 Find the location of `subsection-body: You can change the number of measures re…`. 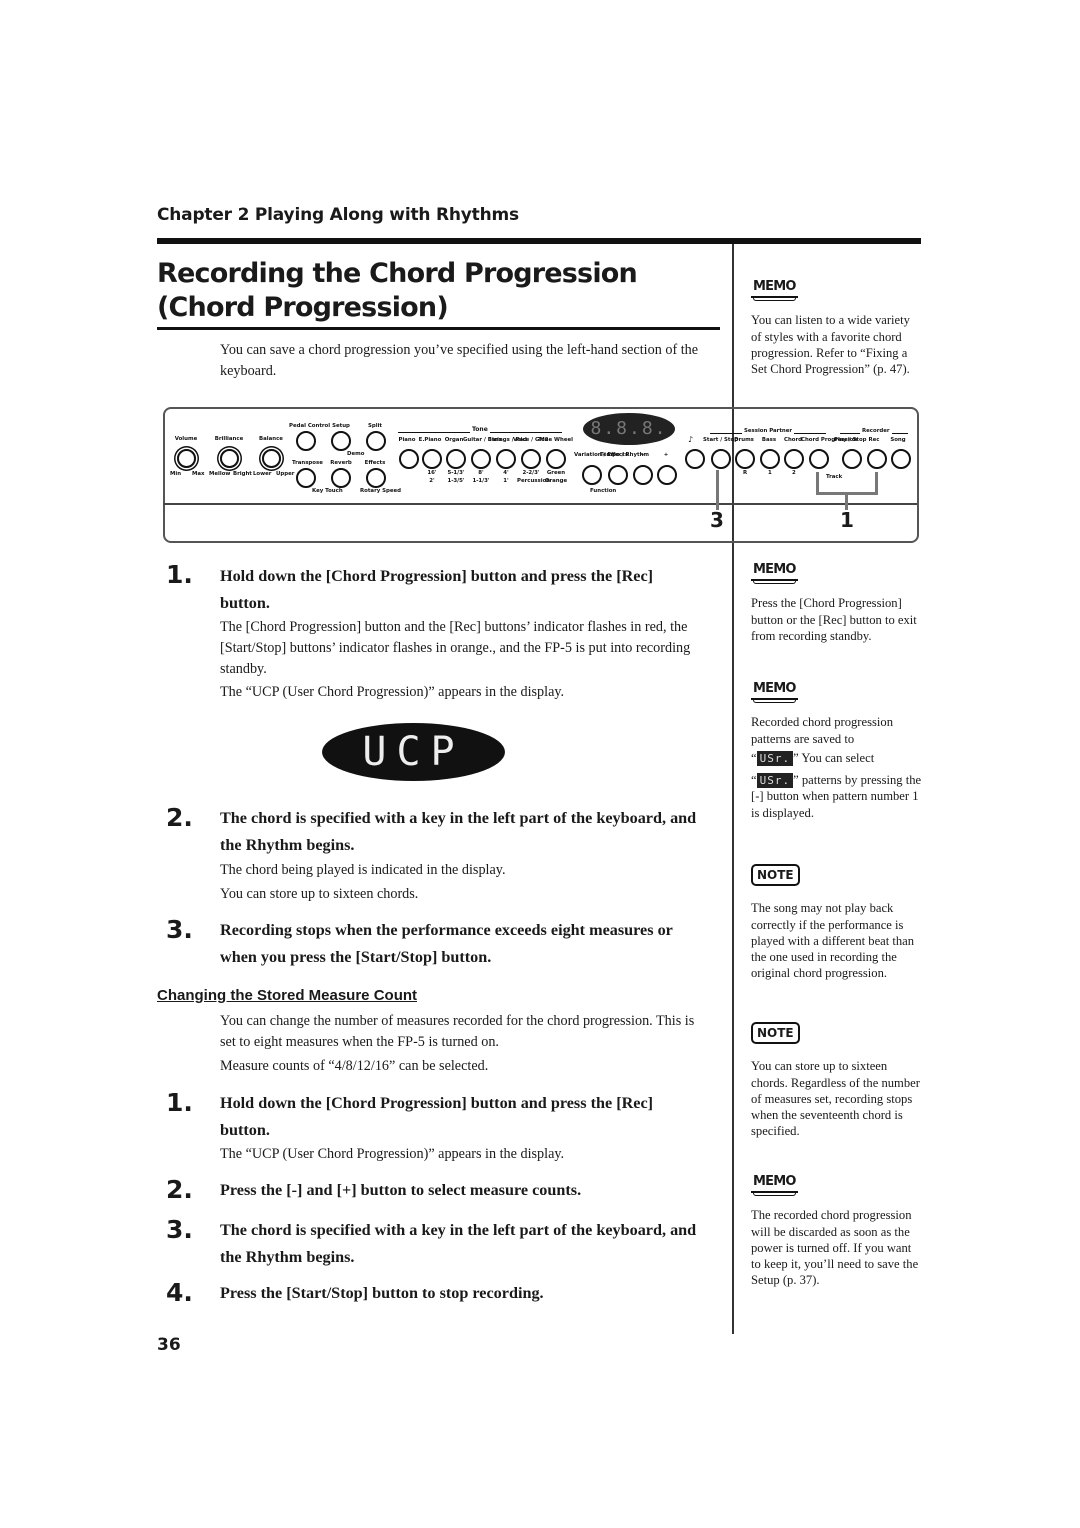

subsection-body: You can change the number of measures re… is located at coordinates (457, 1031).